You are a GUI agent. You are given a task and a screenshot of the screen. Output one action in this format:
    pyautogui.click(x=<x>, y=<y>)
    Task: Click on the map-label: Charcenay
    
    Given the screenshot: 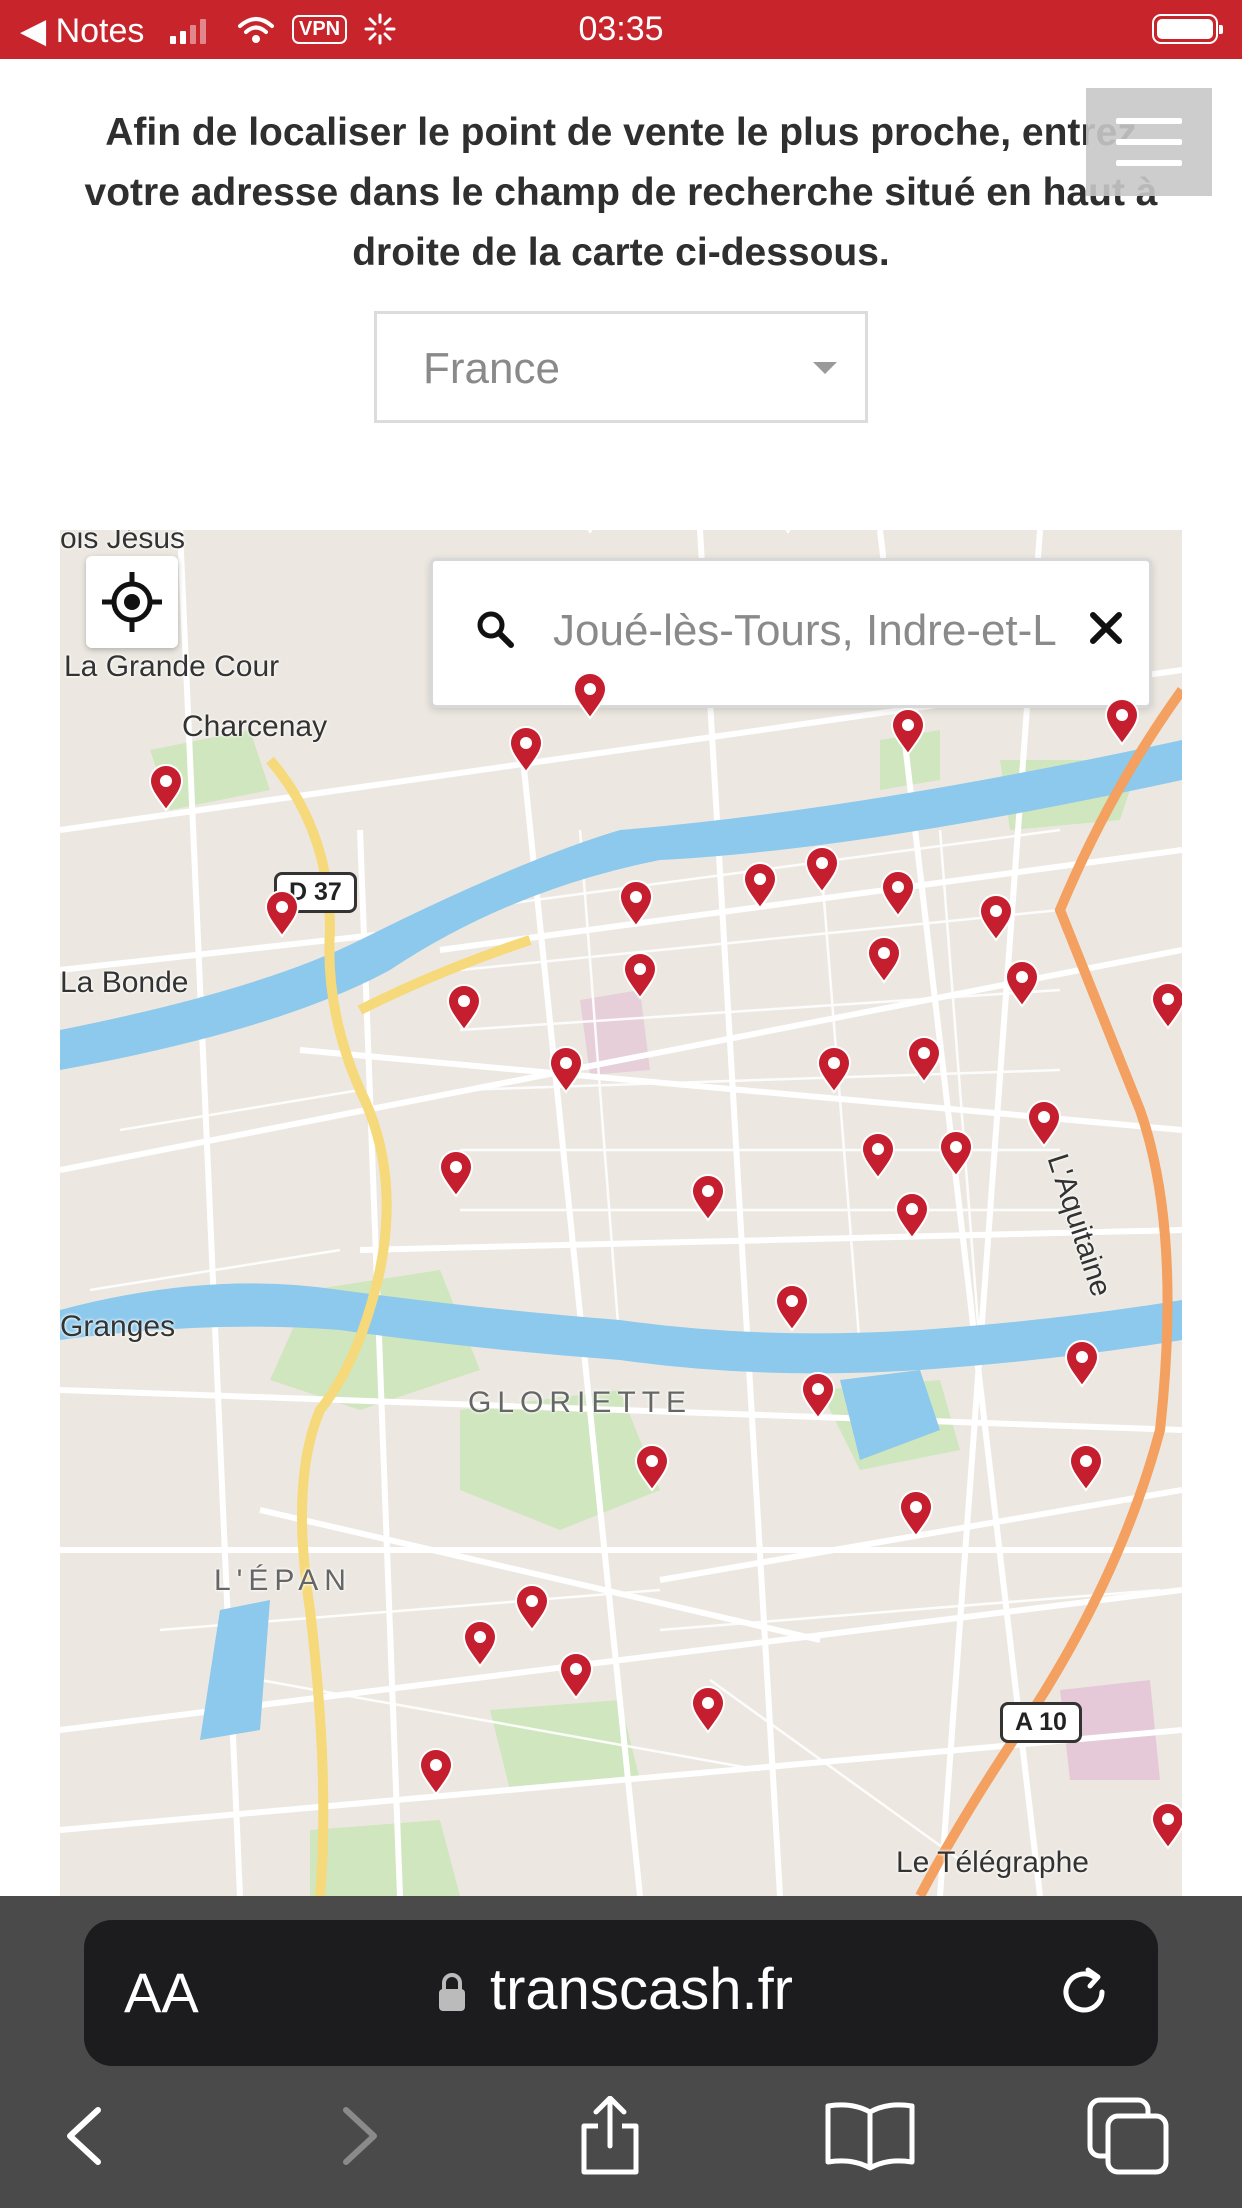 What is the action you would take?
    pyautogui.click(x=255, y=726)
    